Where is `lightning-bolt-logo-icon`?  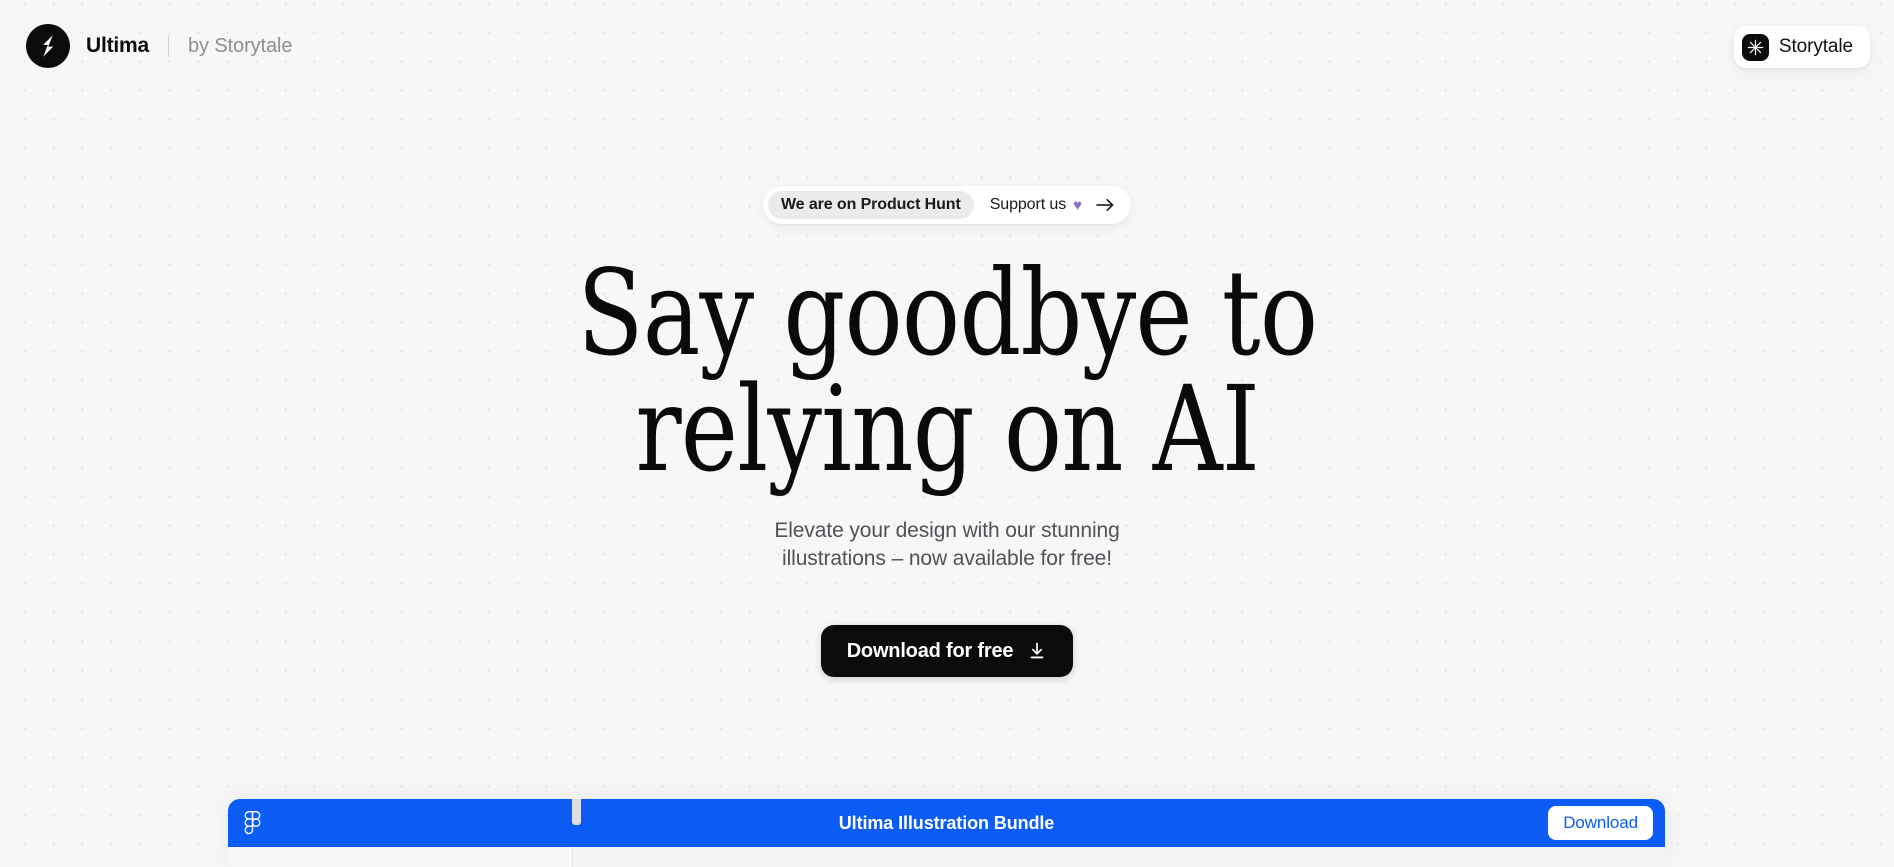
lightning-bolt-logo-icon is located at coordinates (48, 46).